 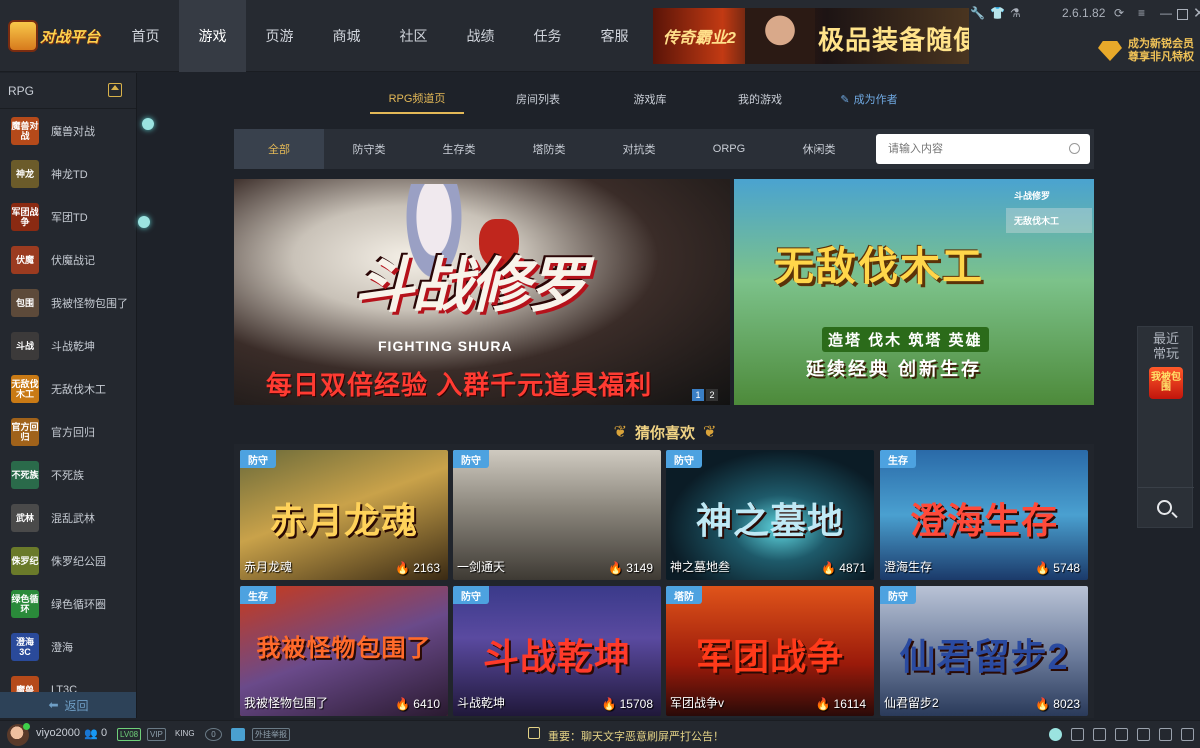 What do you see at coordinates (1099, 734) in the screenshot?
I see `camera-icon` at bounding box center [1099, 734].